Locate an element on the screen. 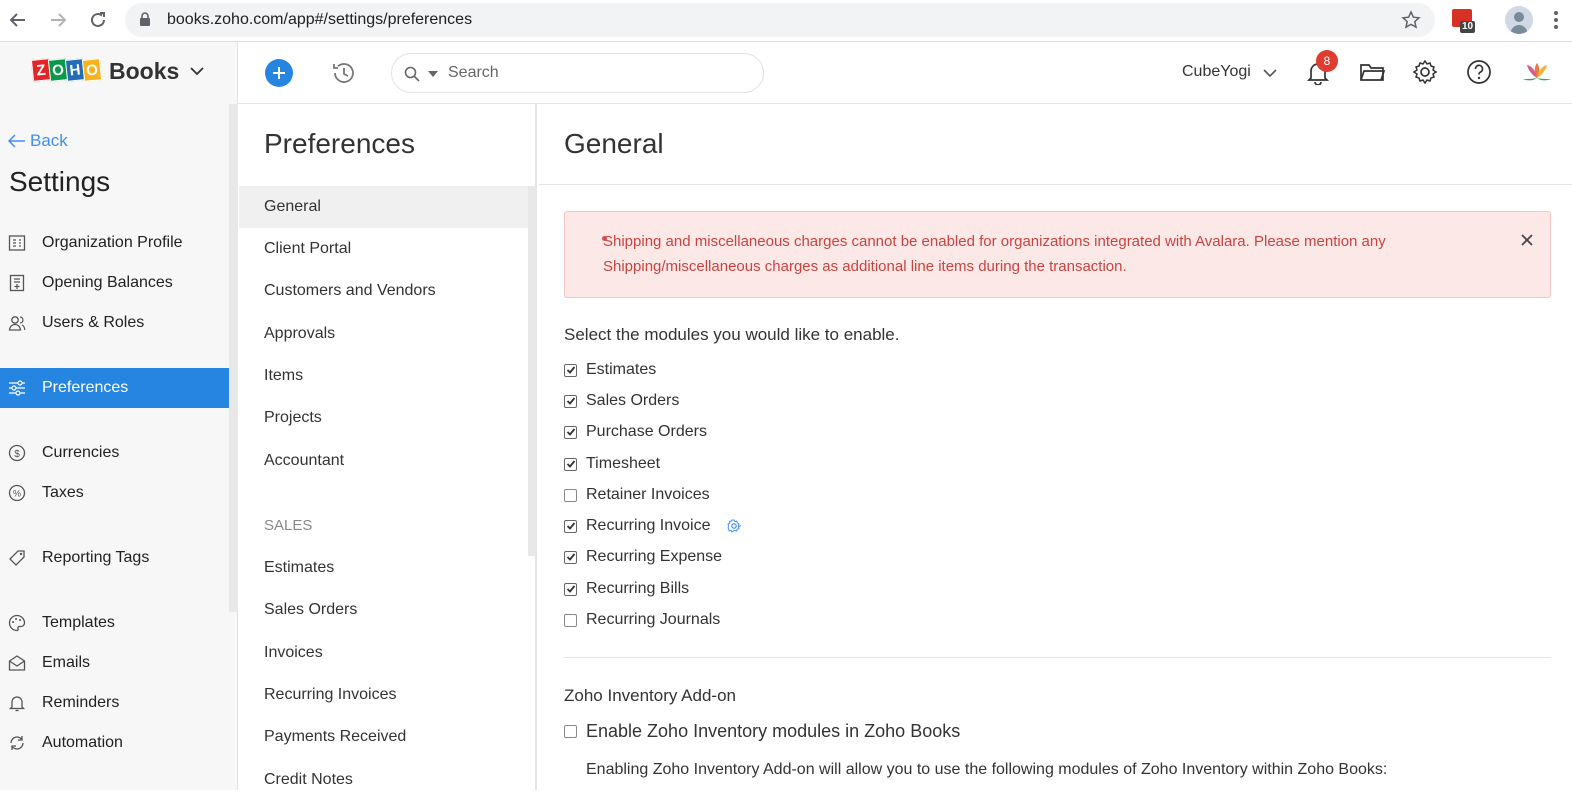 The width and height of the screenshot is (1572, 801). module-recurring-journals: Recurring Journals is located at coordinates (642, 620).